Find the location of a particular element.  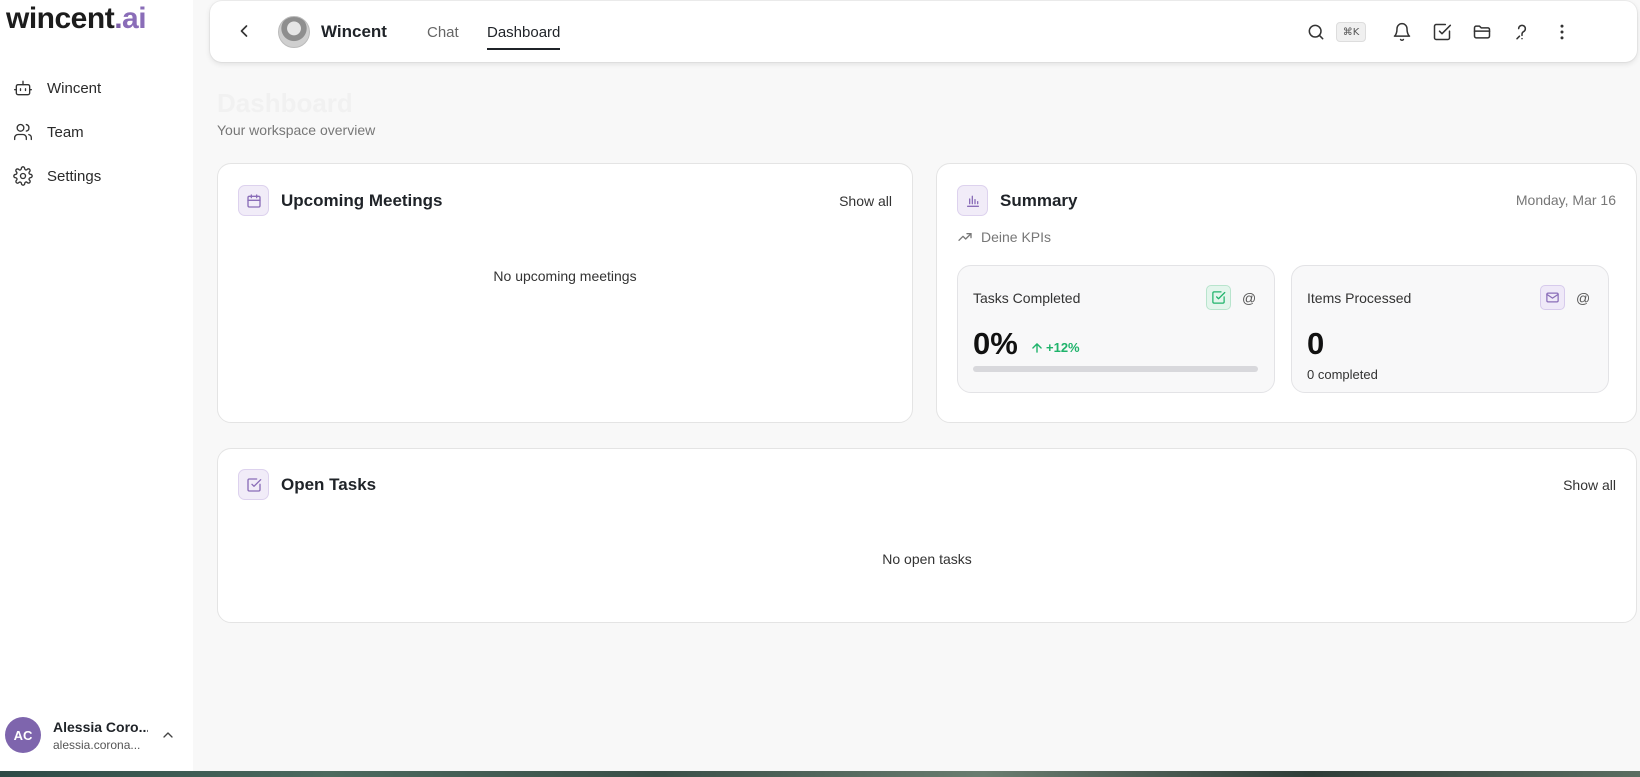

sidebar-item-label: Team is located at coordinates (65, 132).